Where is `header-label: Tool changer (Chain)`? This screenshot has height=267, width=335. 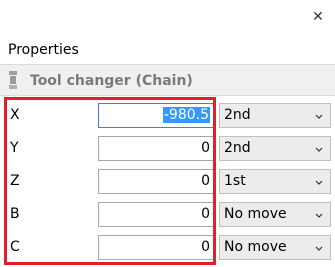
header-label: Tool changer (Chain) is located at coordinates (111, 81).